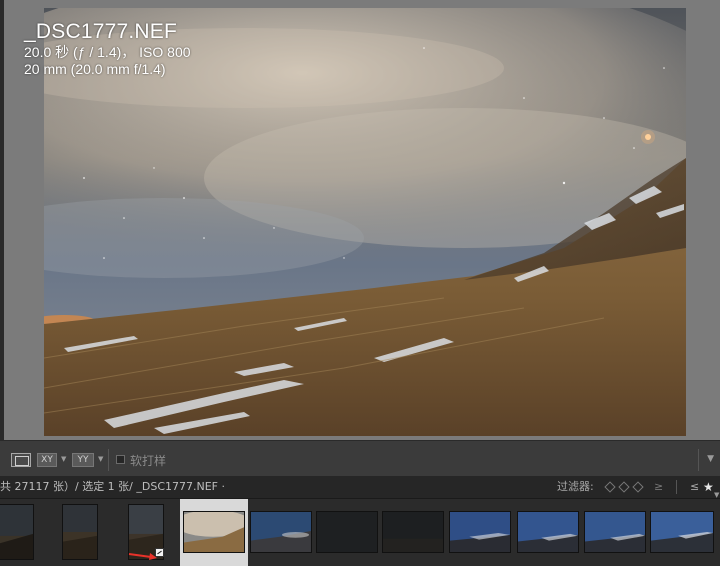  What do you see at coordinates (694, 487) in the screenshot?
I see `rating-filter-operator: ≤` at bounding box center [694, 487].